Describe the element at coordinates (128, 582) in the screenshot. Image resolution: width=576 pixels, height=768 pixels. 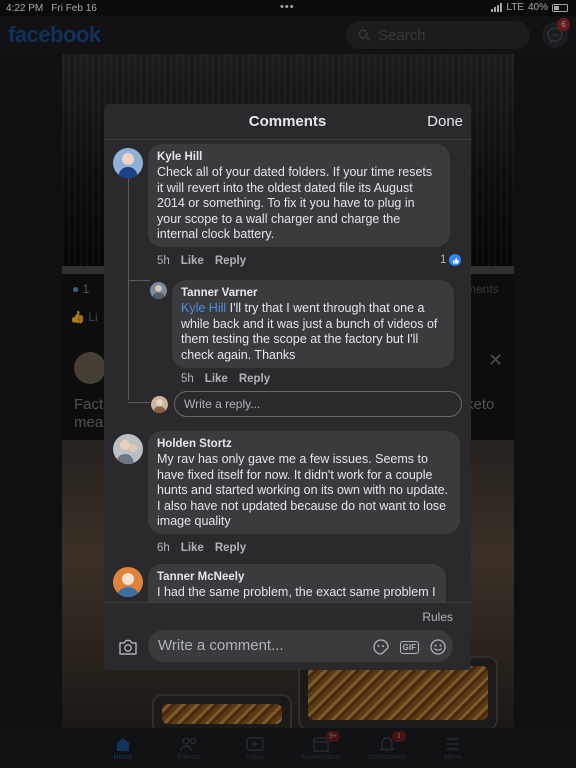
I see `avatar-tanner-mcneely` at that location.